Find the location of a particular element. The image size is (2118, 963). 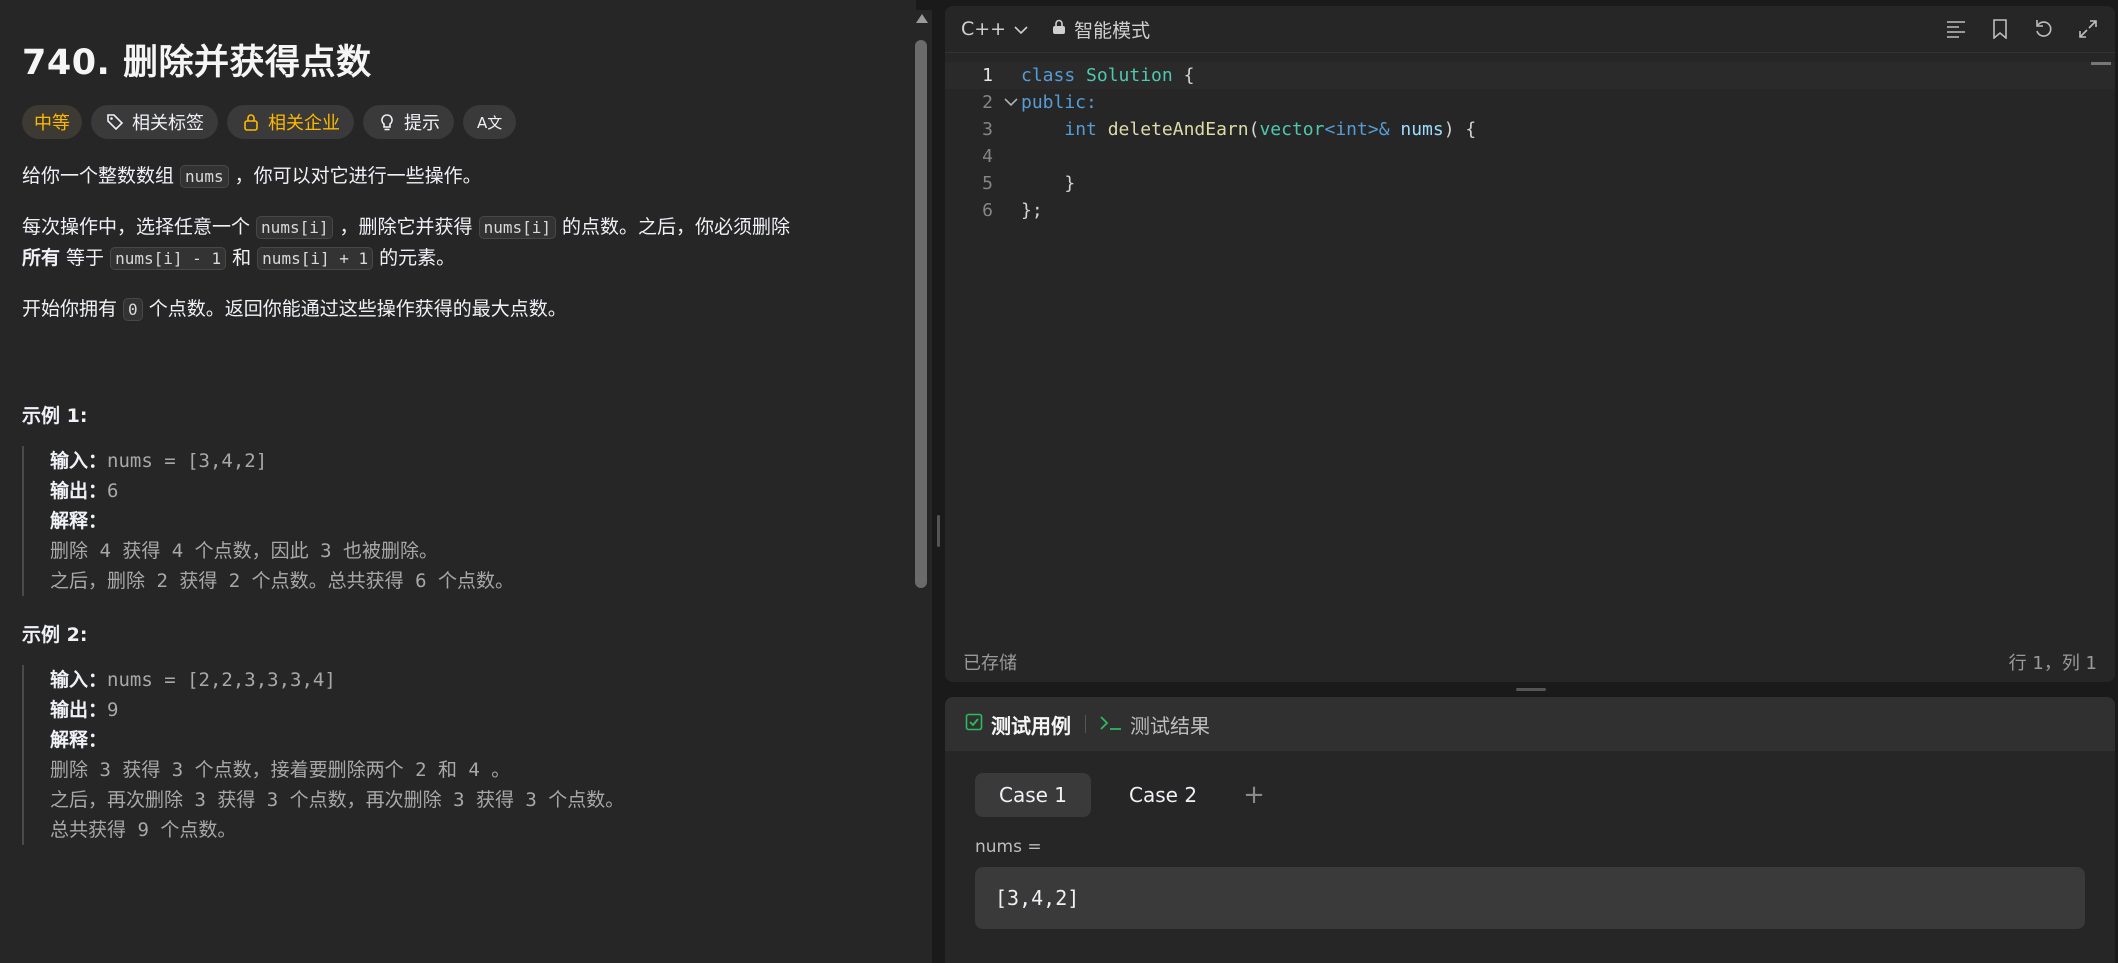

fullscreen-icon is located at coordinates (2088, 29).